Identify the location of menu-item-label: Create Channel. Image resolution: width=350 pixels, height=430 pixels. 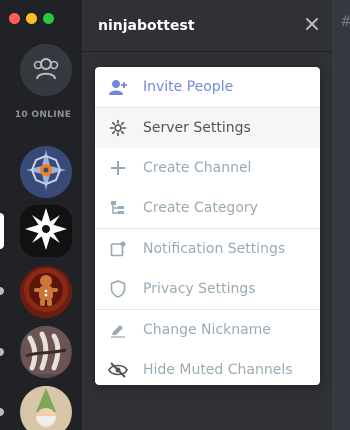
(197, 168).